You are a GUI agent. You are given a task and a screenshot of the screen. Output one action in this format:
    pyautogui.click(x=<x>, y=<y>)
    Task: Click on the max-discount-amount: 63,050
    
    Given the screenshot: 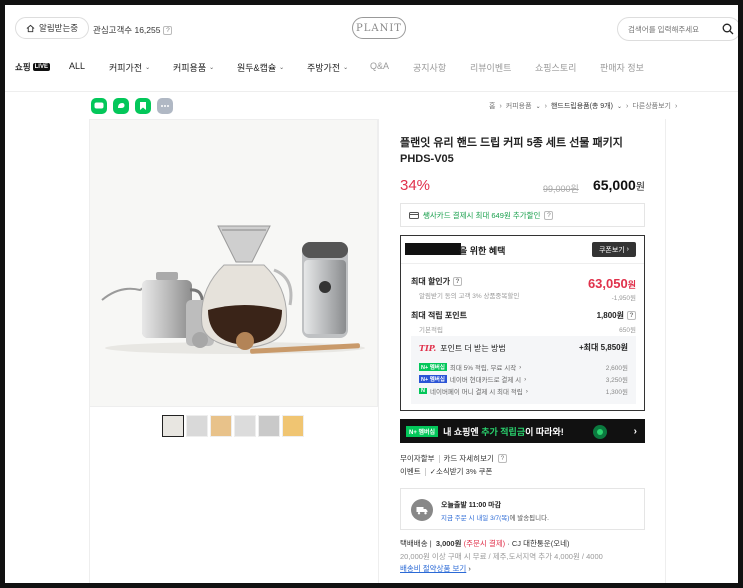 What is the action you would take?
    pyautogui.click(x=607, y=283)
    